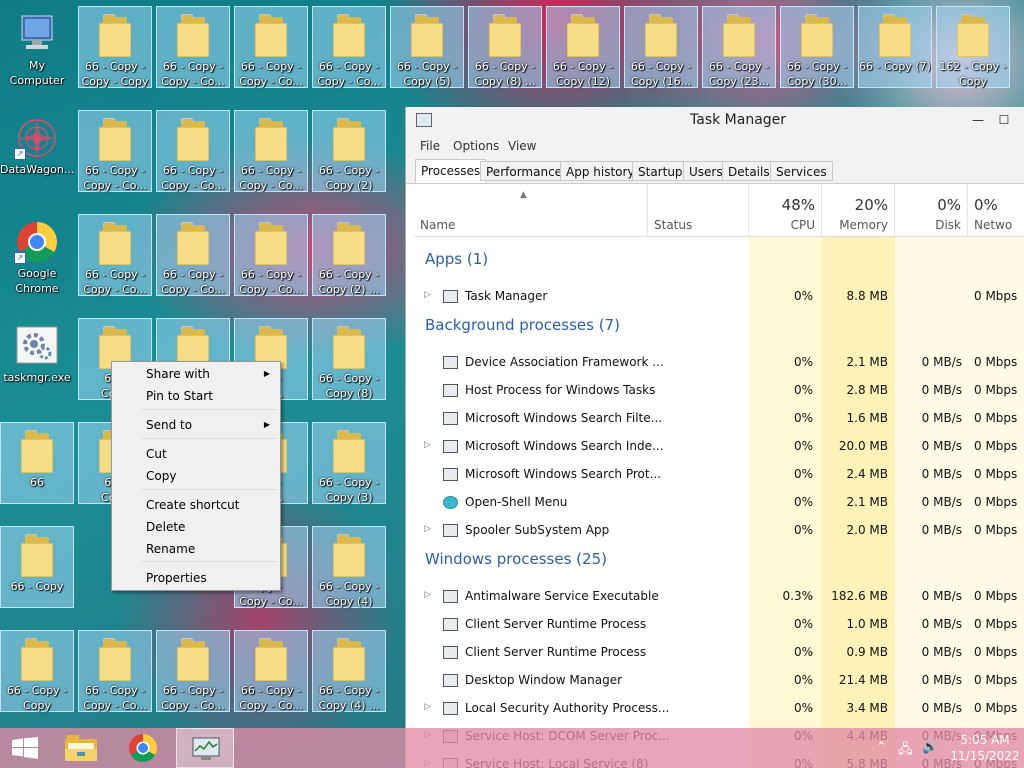 The width and height of the screenshot is (1024, 768). Describe the element at coordinates (196, 549) in the screenshot. I see `menu-item-rename: Rename` at that location.